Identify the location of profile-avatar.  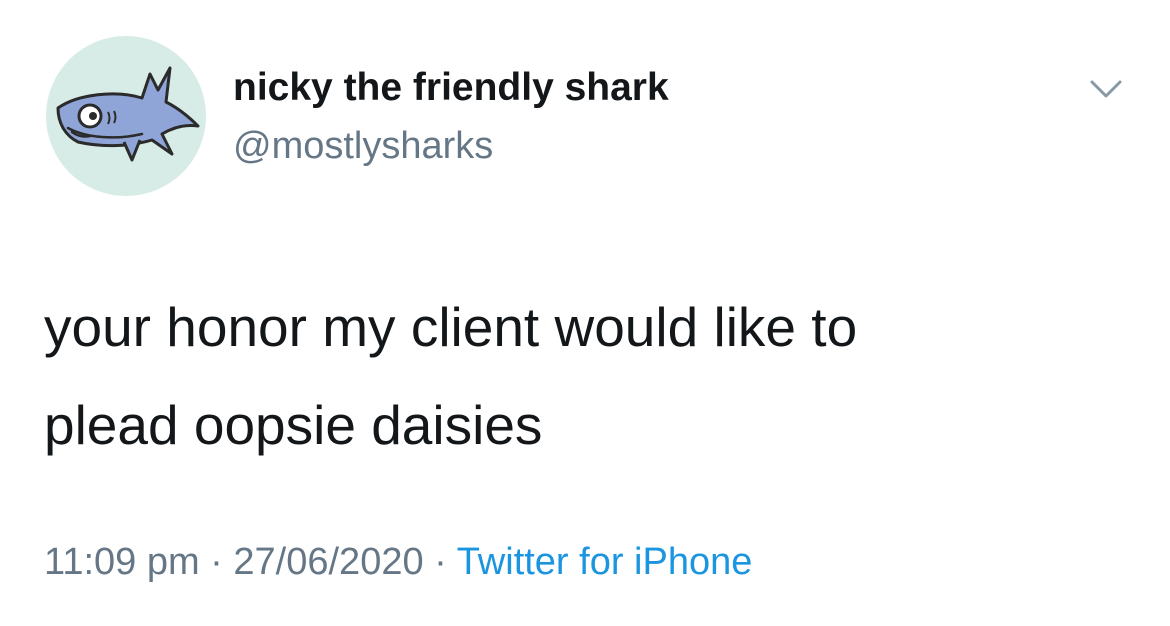
(126, 116).